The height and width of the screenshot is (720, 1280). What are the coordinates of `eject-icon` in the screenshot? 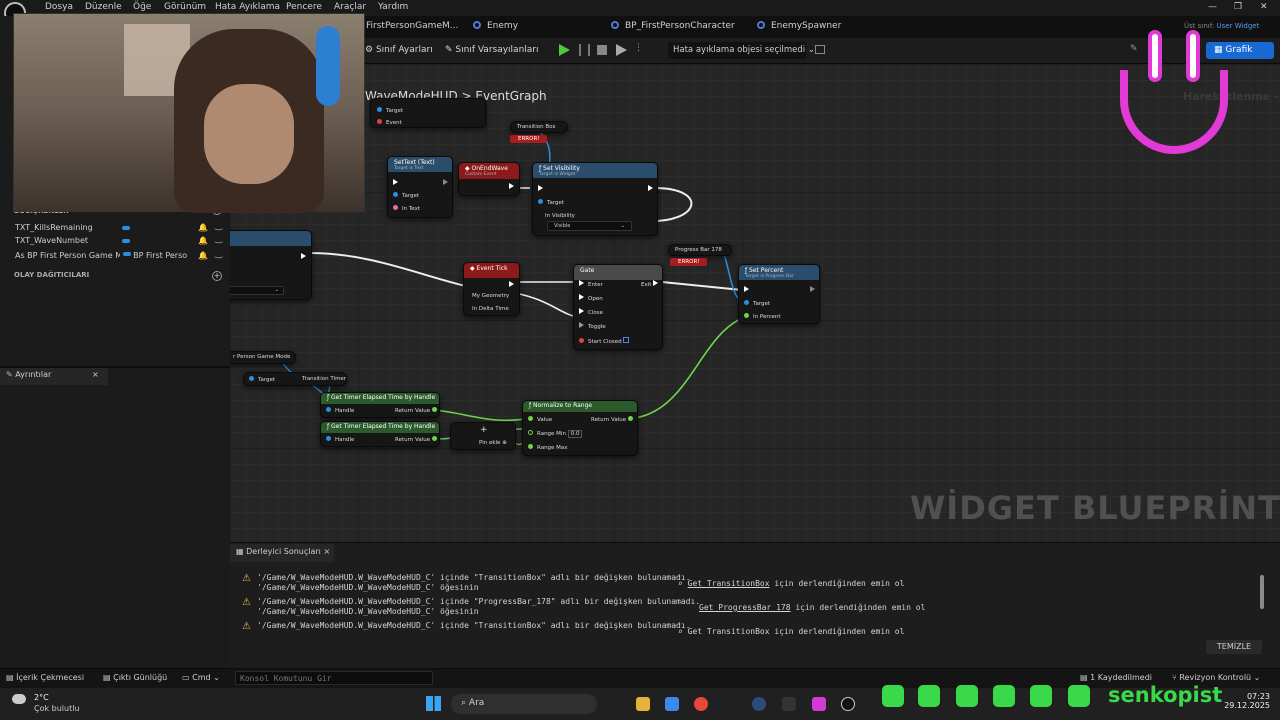 It's located at (621, 50).